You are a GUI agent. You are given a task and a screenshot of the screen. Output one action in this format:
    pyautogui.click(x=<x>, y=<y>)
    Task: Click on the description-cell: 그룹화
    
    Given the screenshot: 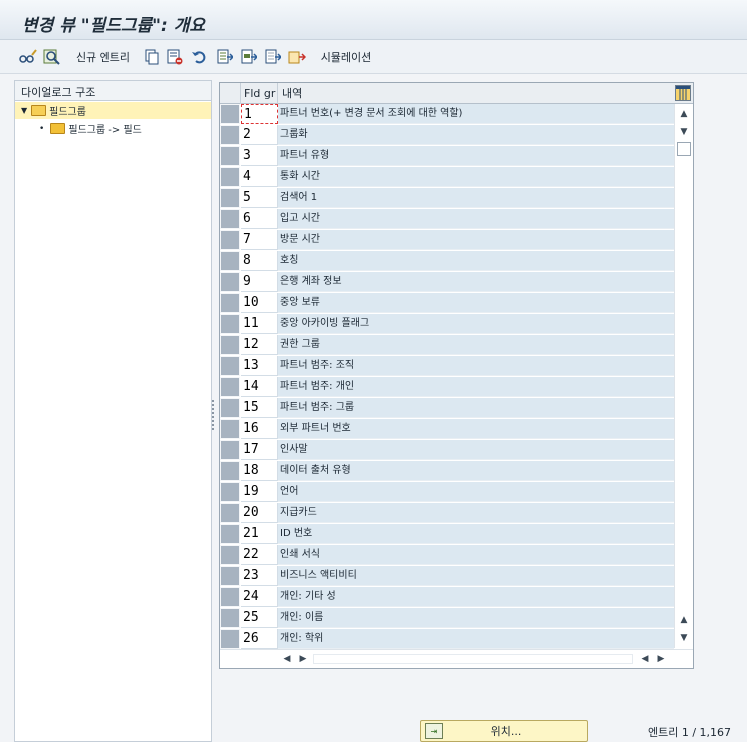 What is the action you would take?
    pyautogui.click(x=476, y=135)
    